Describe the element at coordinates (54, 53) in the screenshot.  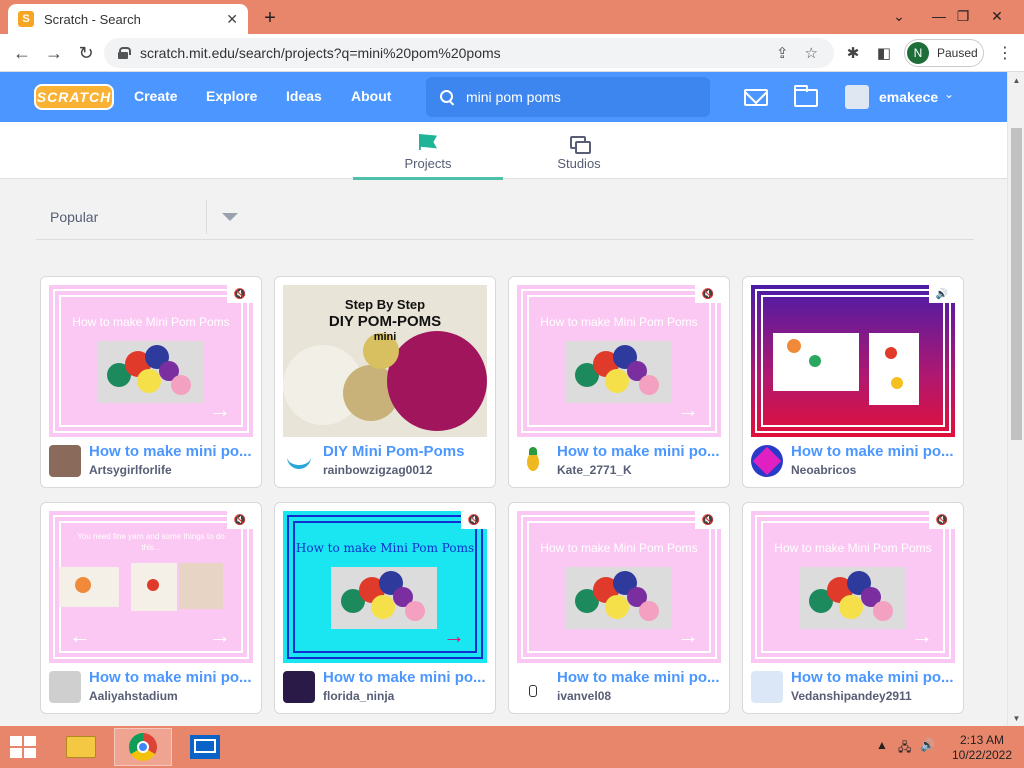
I see `forward-icon: →` at that location.